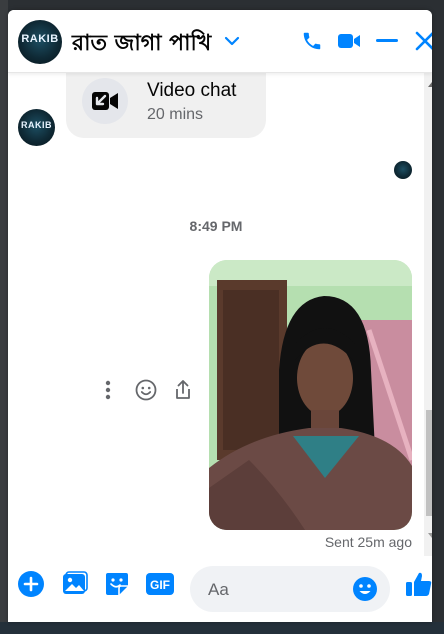 This screenshot has width=444, height=634. I want to click on contact-avatar: RAKIB, so click(40, 42).